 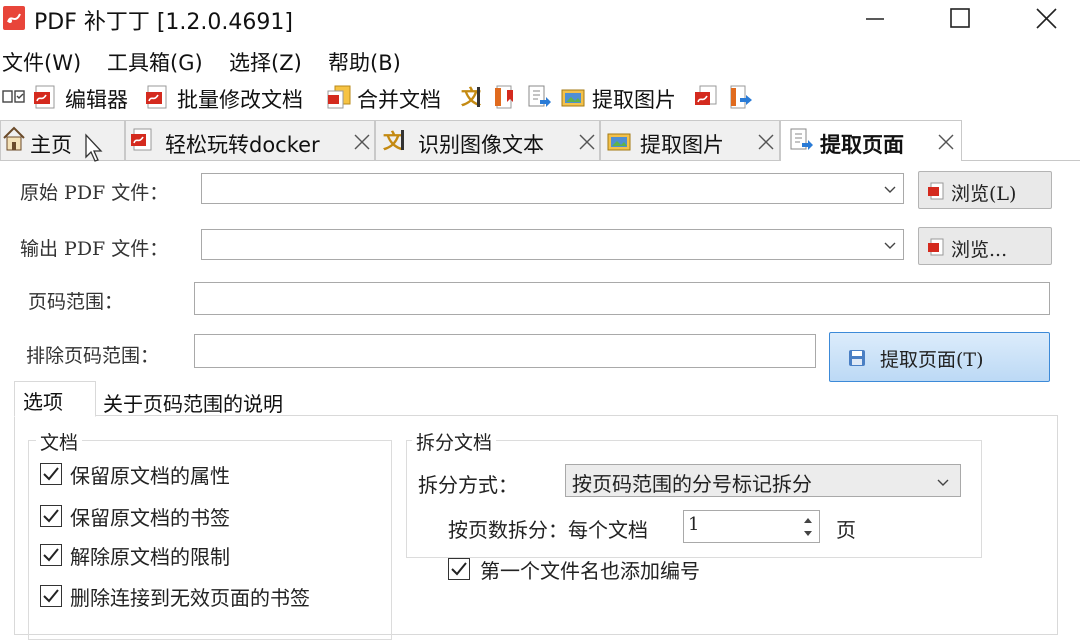 What do you see at coordinates (808, 520) in the screenshot?
I see `spin-up-icon` at bounding box center [808, 520].